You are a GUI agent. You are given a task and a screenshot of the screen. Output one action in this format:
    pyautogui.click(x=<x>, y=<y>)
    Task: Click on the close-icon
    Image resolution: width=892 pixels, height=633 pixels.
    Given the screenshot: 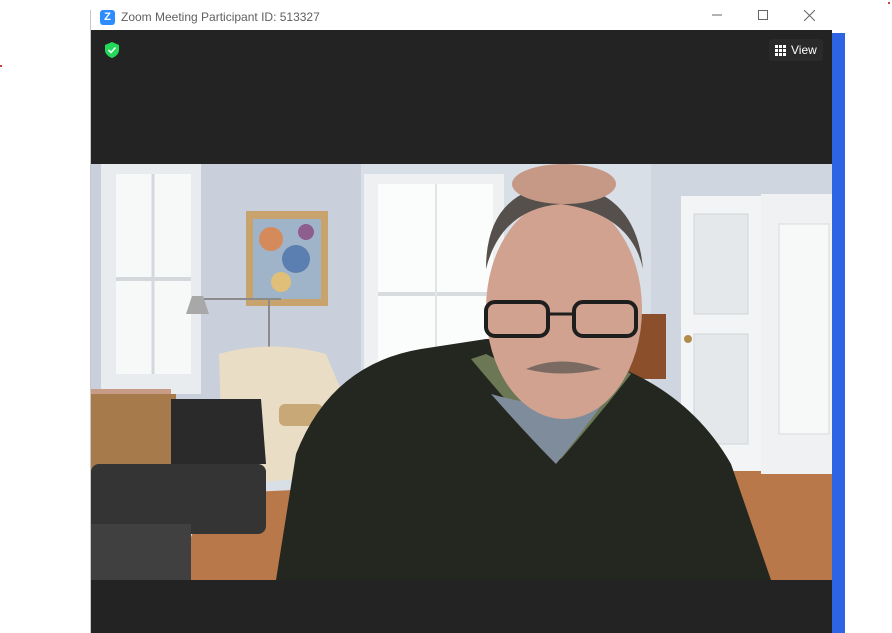 What is the action you would take?
    pyautogui.click(x=809, y=15)
    